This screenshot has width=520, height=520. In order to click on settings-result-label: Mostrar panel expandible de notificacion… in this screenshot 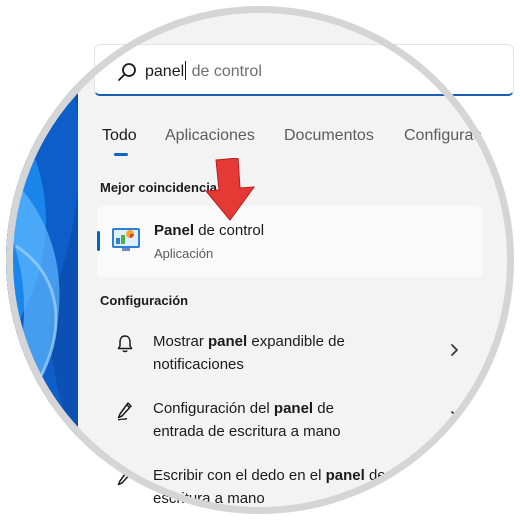, I will do `click(249, 353)`.